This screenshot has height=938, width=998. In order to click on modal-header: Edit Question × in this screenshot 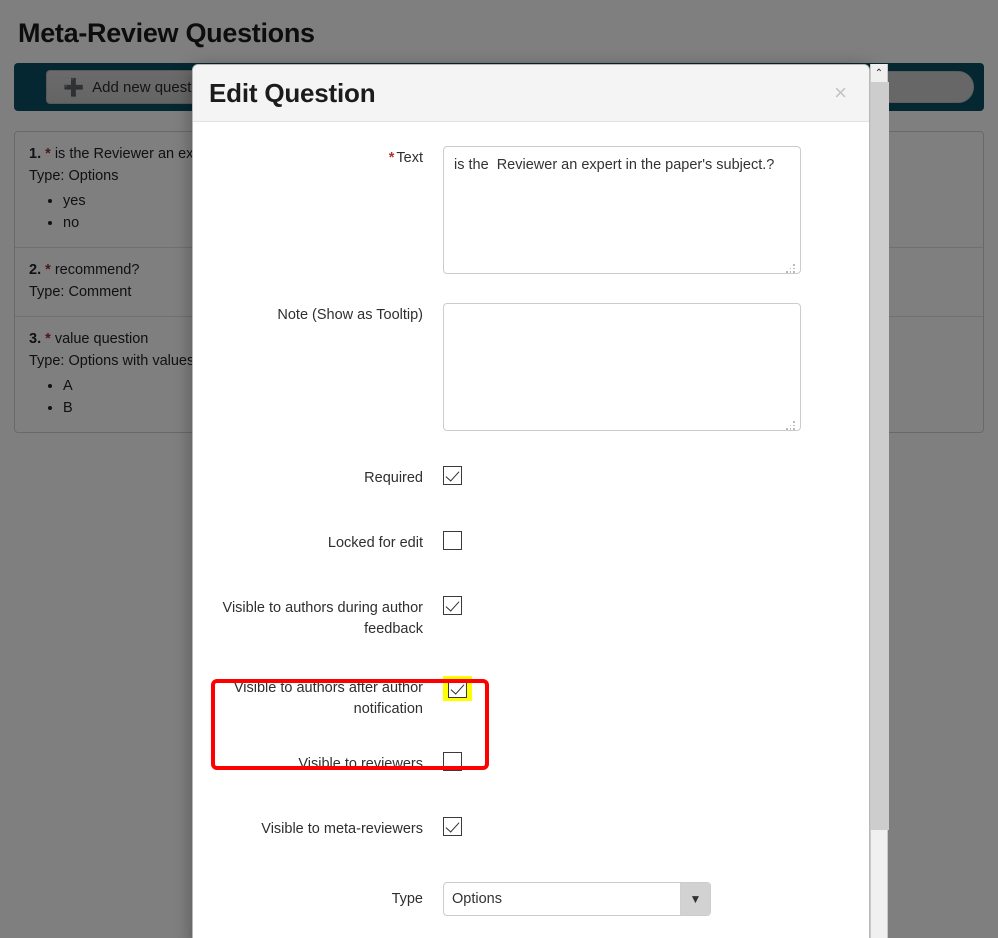, I will do `click(531, 93)`.